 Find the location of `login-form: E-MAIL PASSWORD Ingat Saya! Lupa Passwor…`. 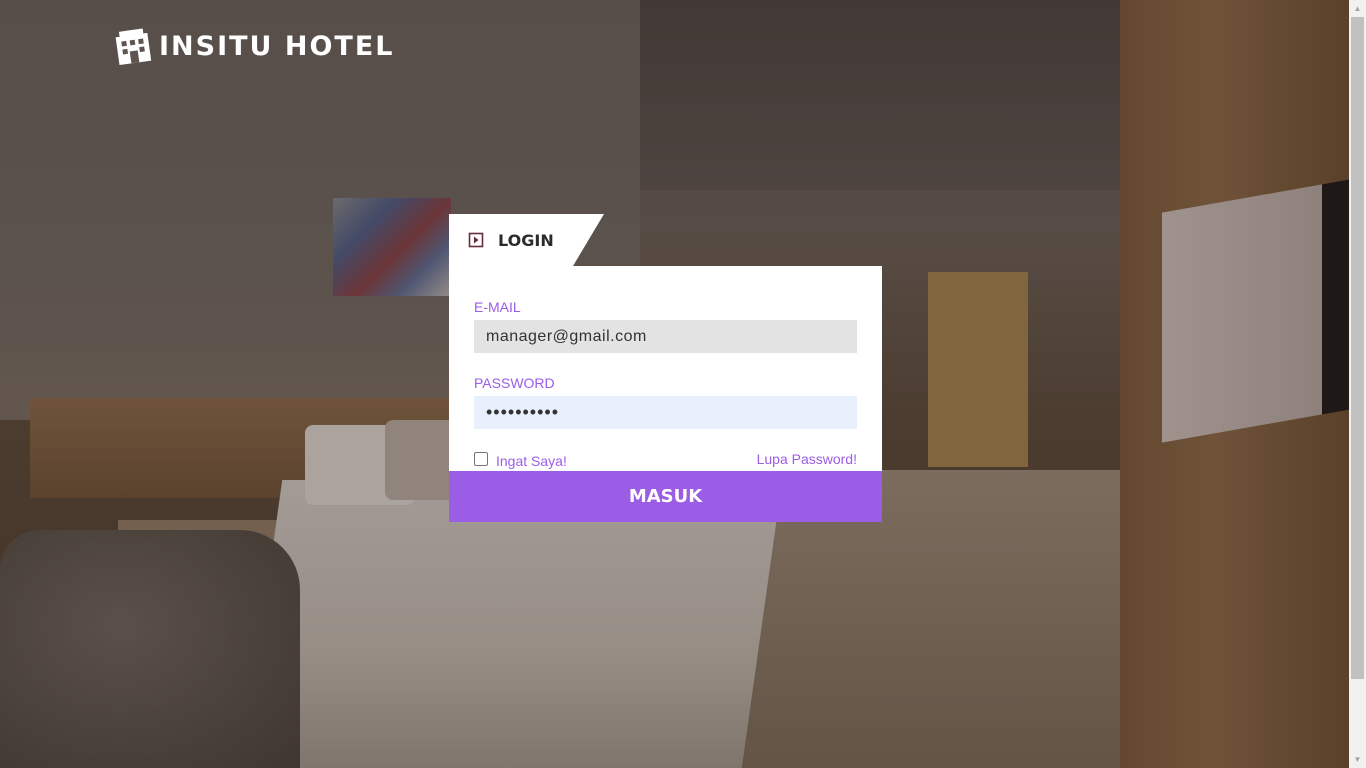

login-form: E-MAIL PASSWORD Ingat Saya! Lupa Passwor… is located at coordinates (665, 368).